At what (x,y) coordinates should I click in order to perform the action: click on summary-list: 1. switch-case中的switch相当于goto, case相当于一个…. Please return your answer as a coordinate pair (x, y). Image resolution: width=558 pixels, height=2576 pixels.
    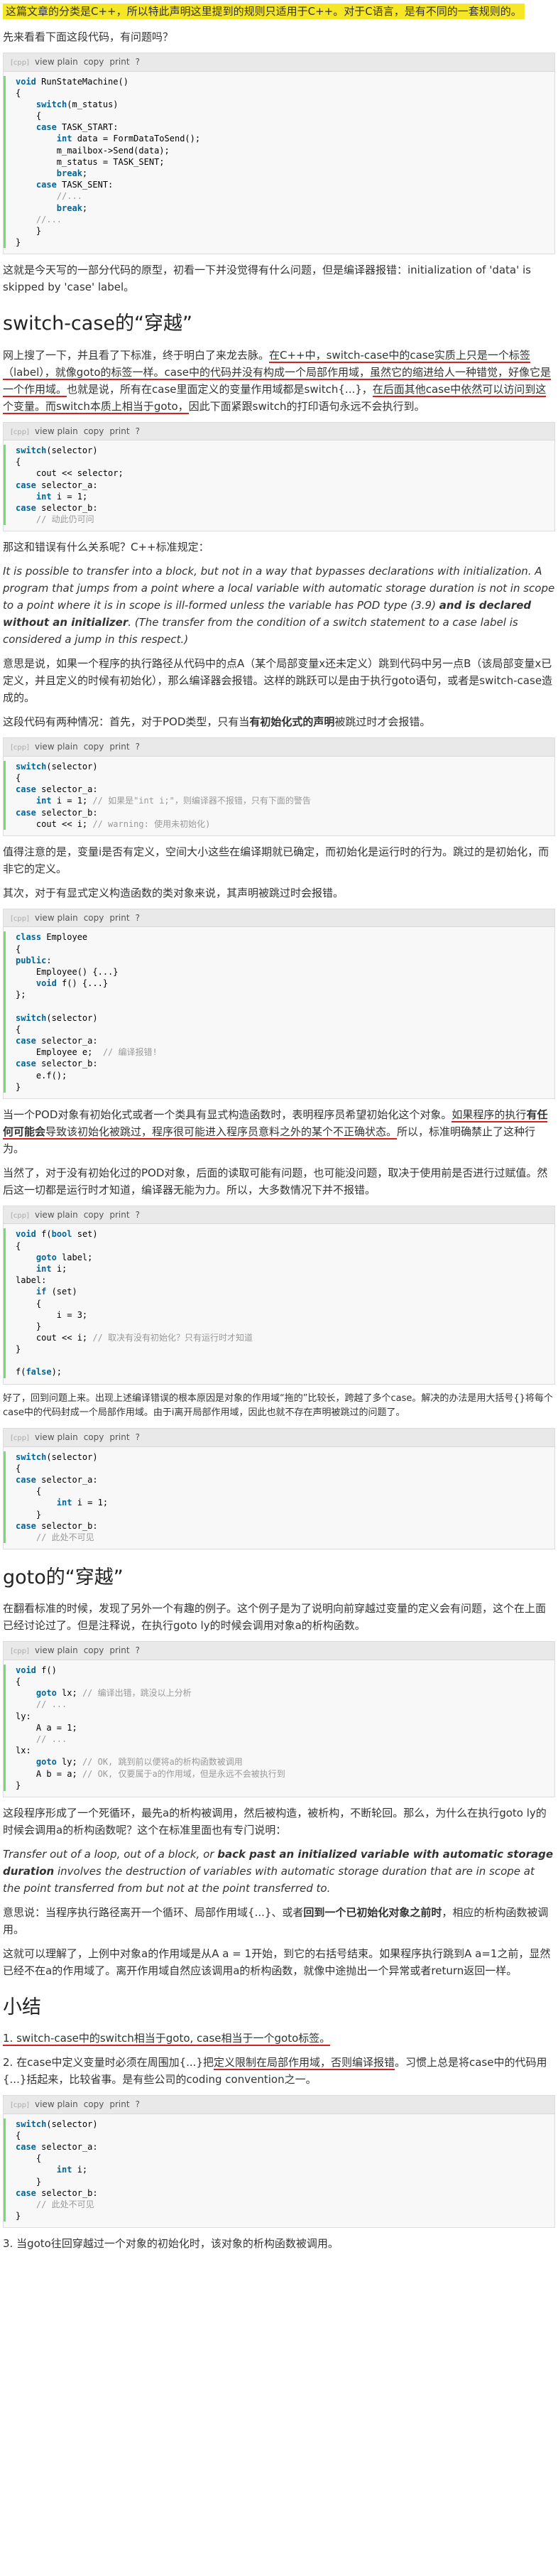
    Looking at the image, I should click on (279, 2059).